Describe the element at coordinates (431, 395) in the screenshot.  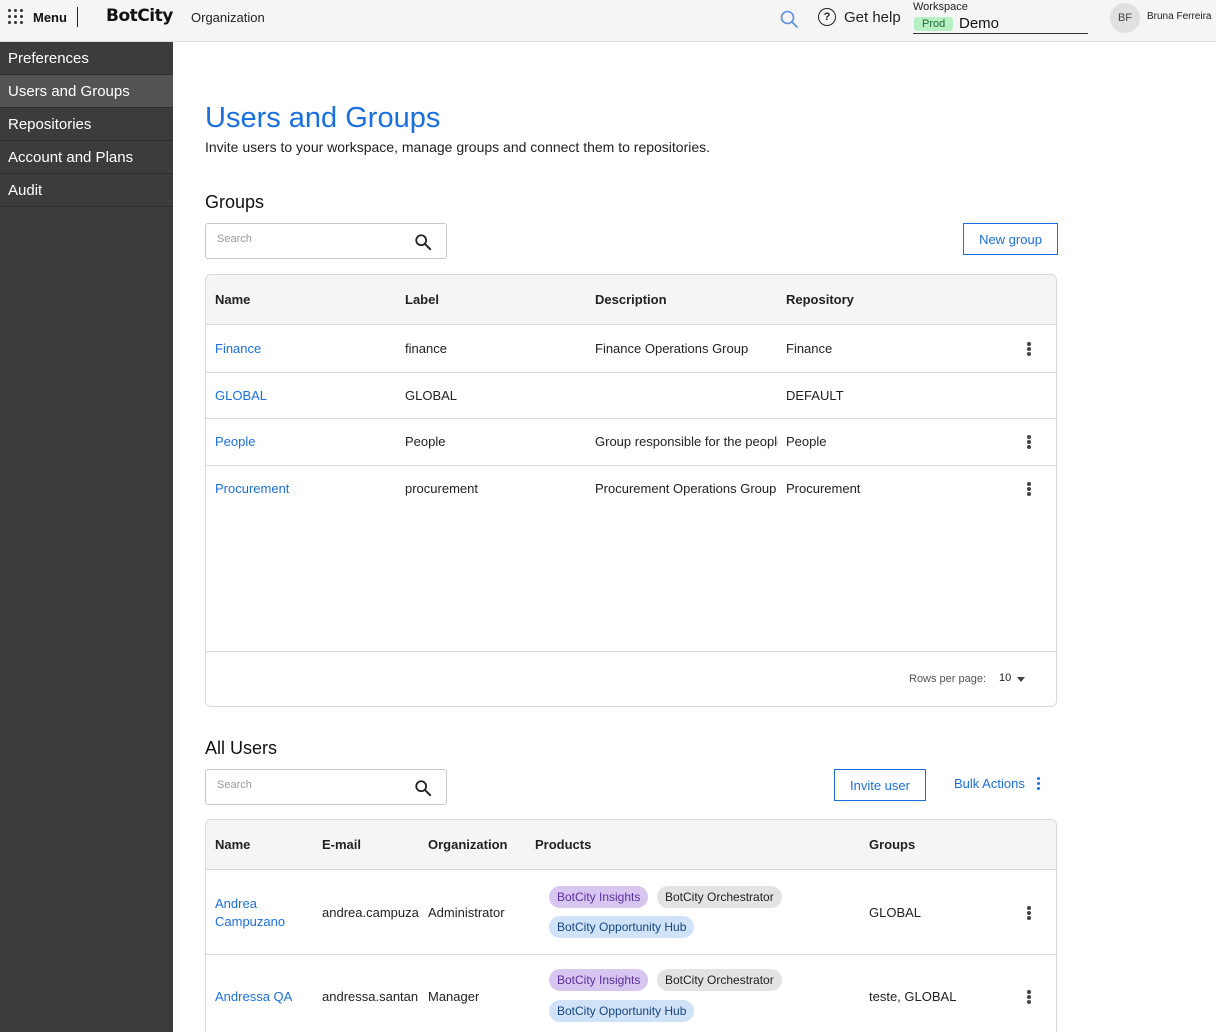
I see `group-label: GLOBAL` at that location.